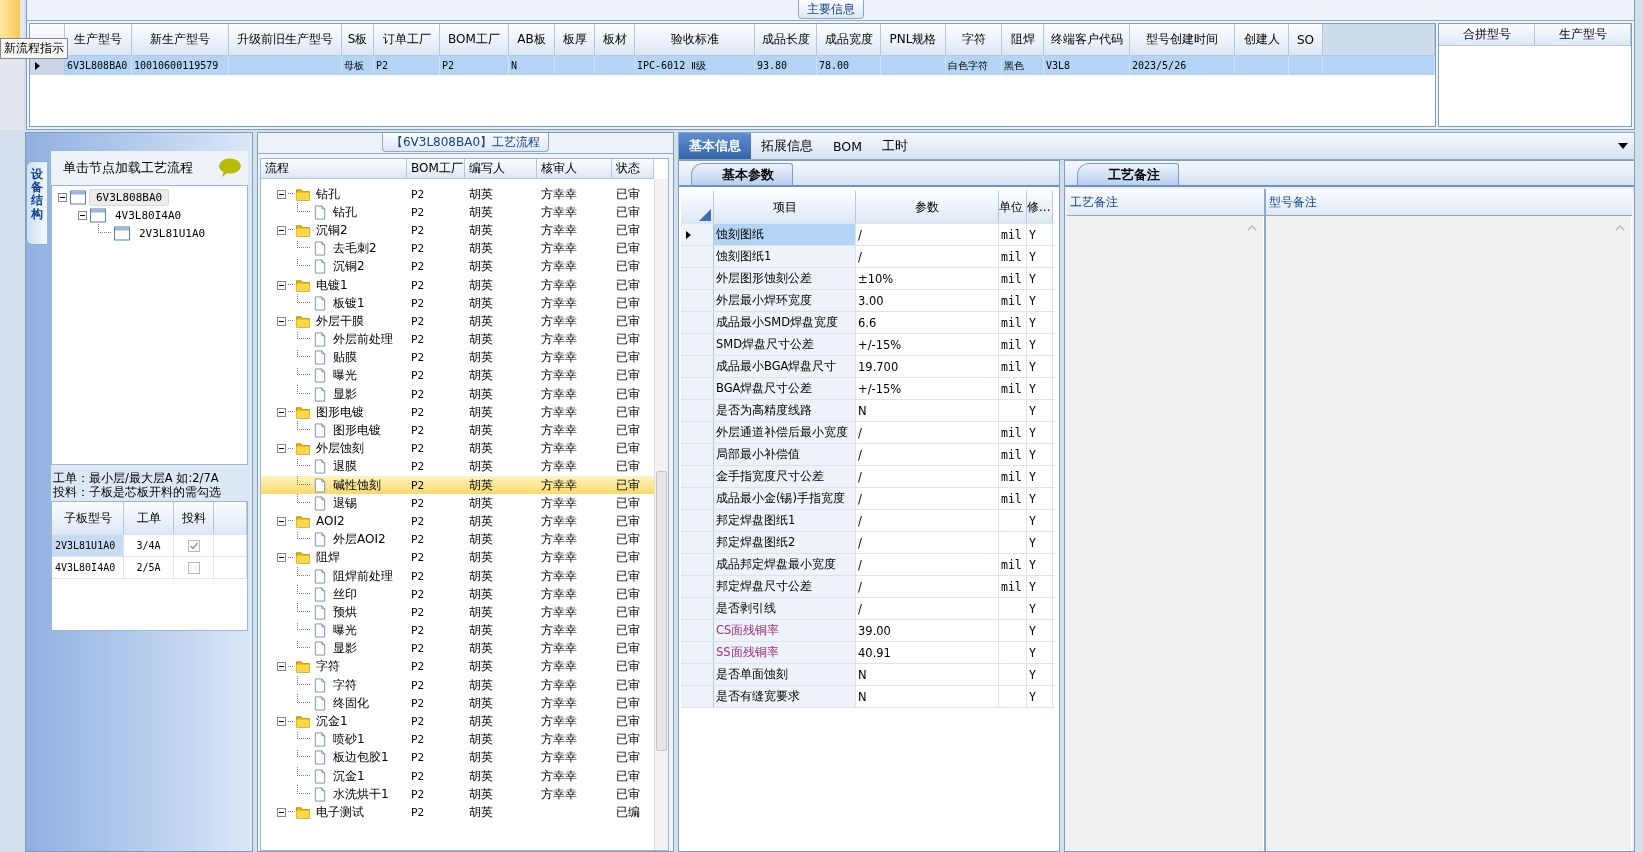 The image size is (1643, 852). Describe the element at coordinates (1262, 40) in the screenshot. I see `column-header: 创建人` at that location.